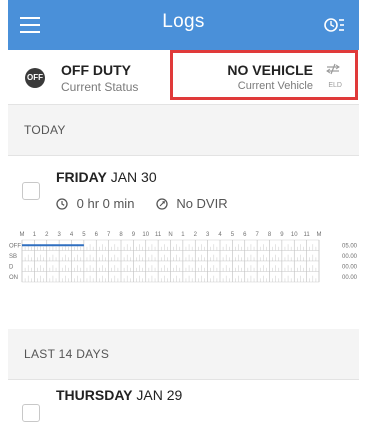  I want to click on graph-row-label: SB, so click(13, 257).